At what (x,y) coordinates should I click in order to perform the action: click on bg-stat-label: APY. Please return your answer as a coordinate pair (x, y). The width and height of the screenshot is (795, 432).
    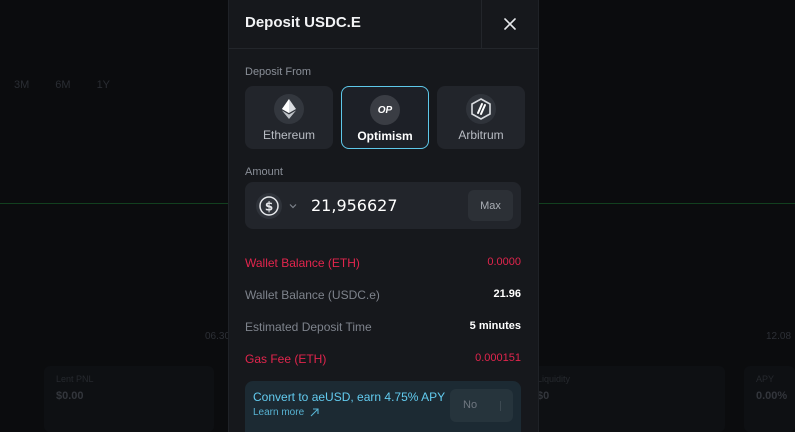
    Looking at the image, I should click on (765, 379).